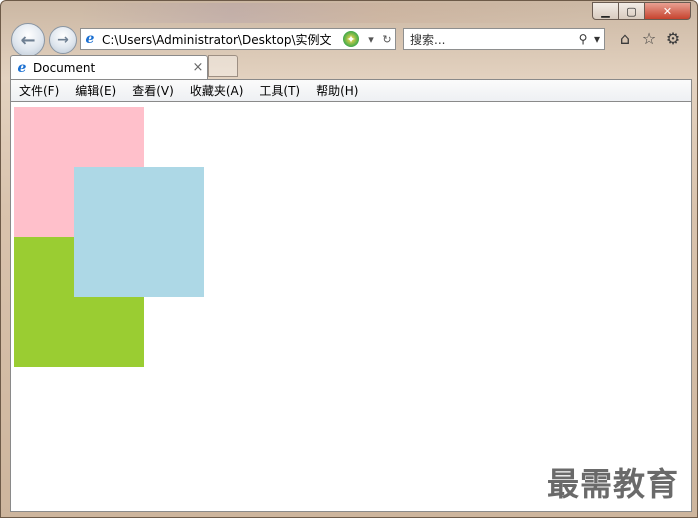 This screenshot has height=518, width=698. Describe the element at coordinates (673, 38) in the screenshot. I see `settings-gear-icon: ⚙` at that location.